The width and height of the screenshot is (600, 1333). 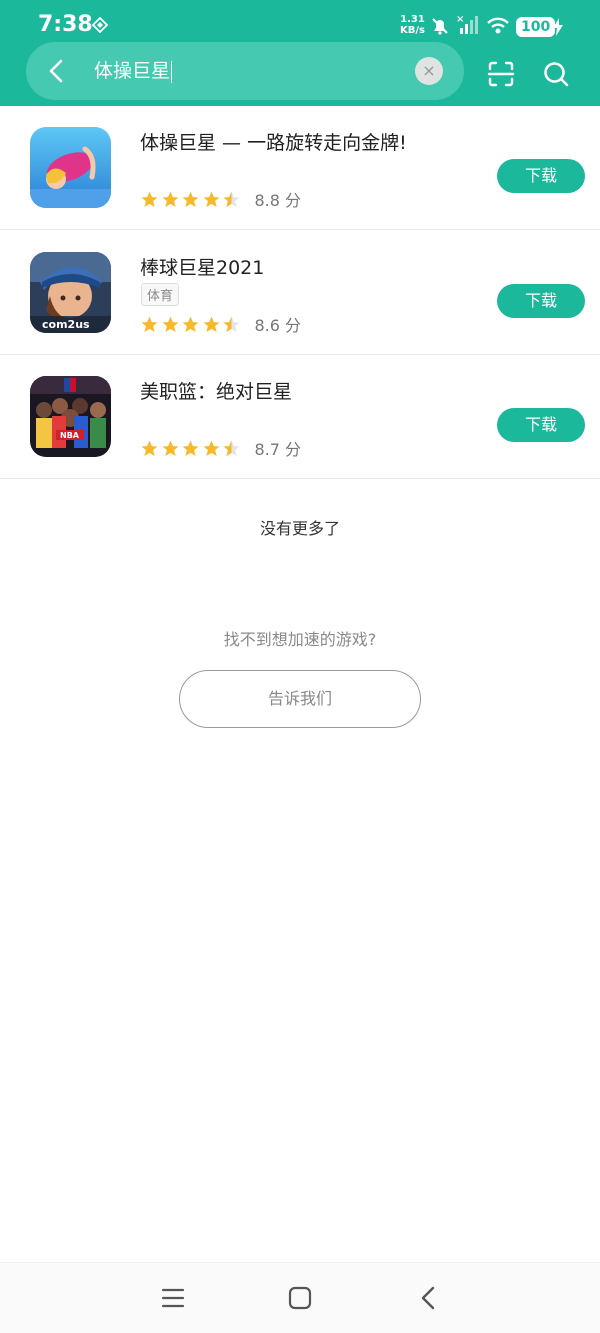 I want to click on net-speed: 1.31 KB/s, so click(x=412, y=25).